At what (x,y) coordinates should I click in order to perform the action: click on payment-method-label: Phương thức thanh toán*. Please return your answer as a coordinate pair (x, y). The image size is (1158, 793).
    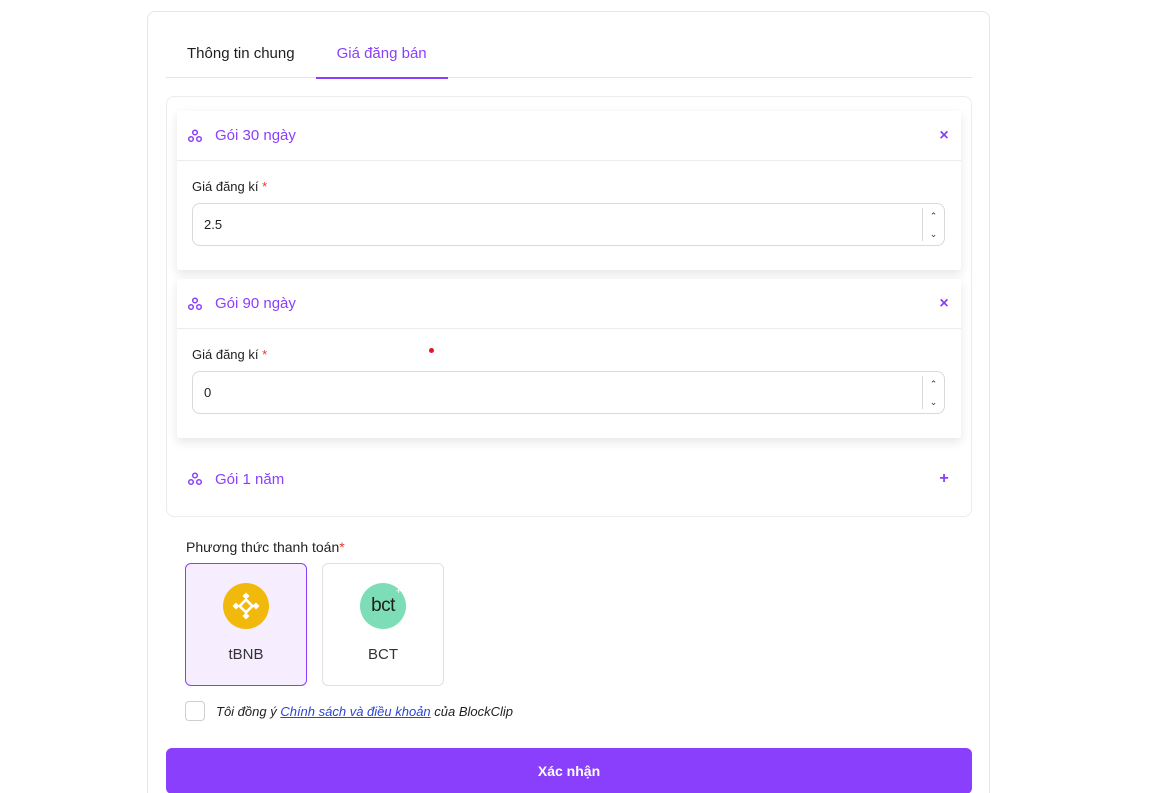
    Looking at the image, I should click on (265, 547).